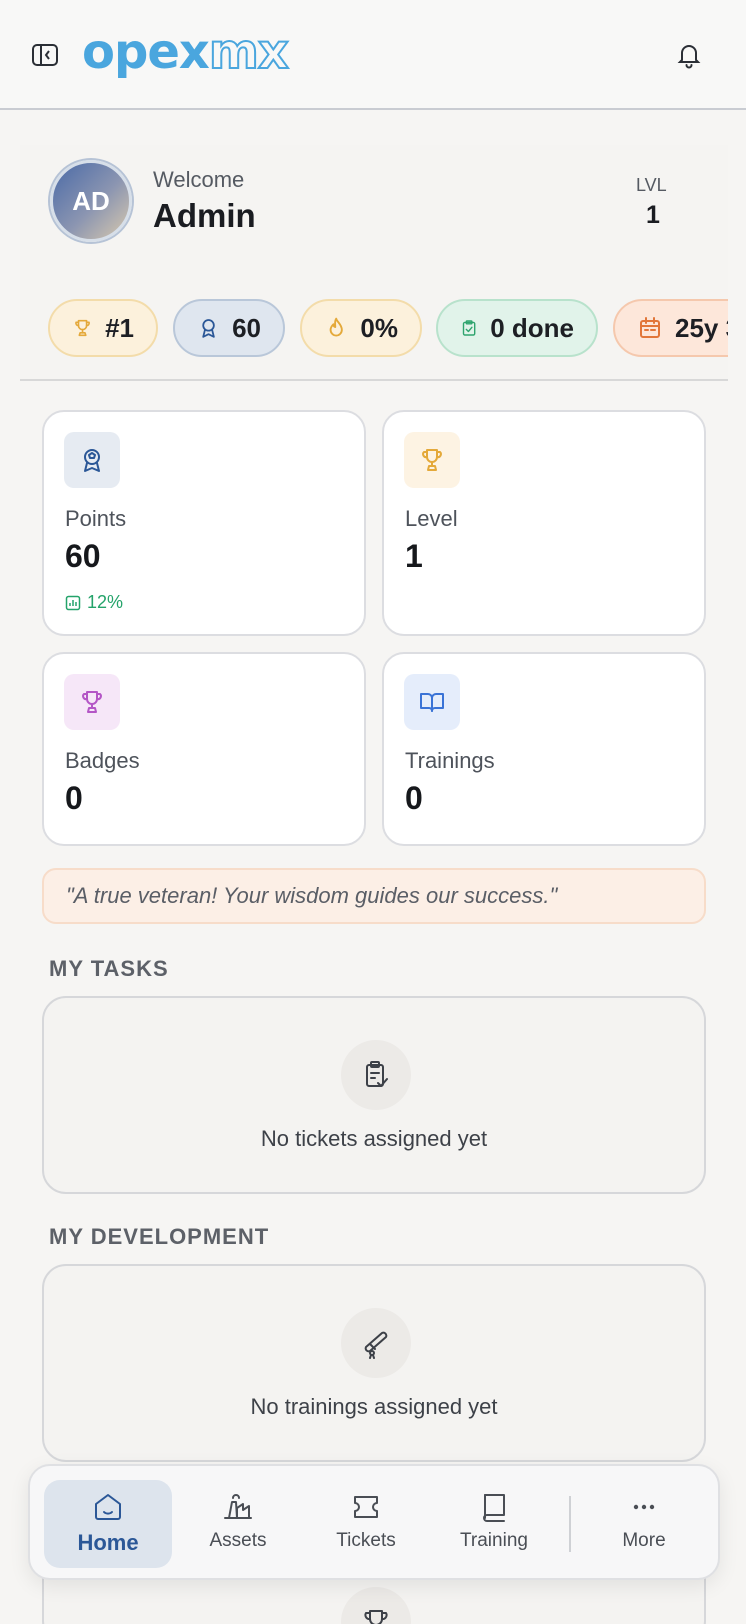 The image size is (746, 1624). What do you see at coordinates (366, 1540) in the screenshot?
I see `nav-tickets-label: Tickets` at bounding box center [366, 1540].